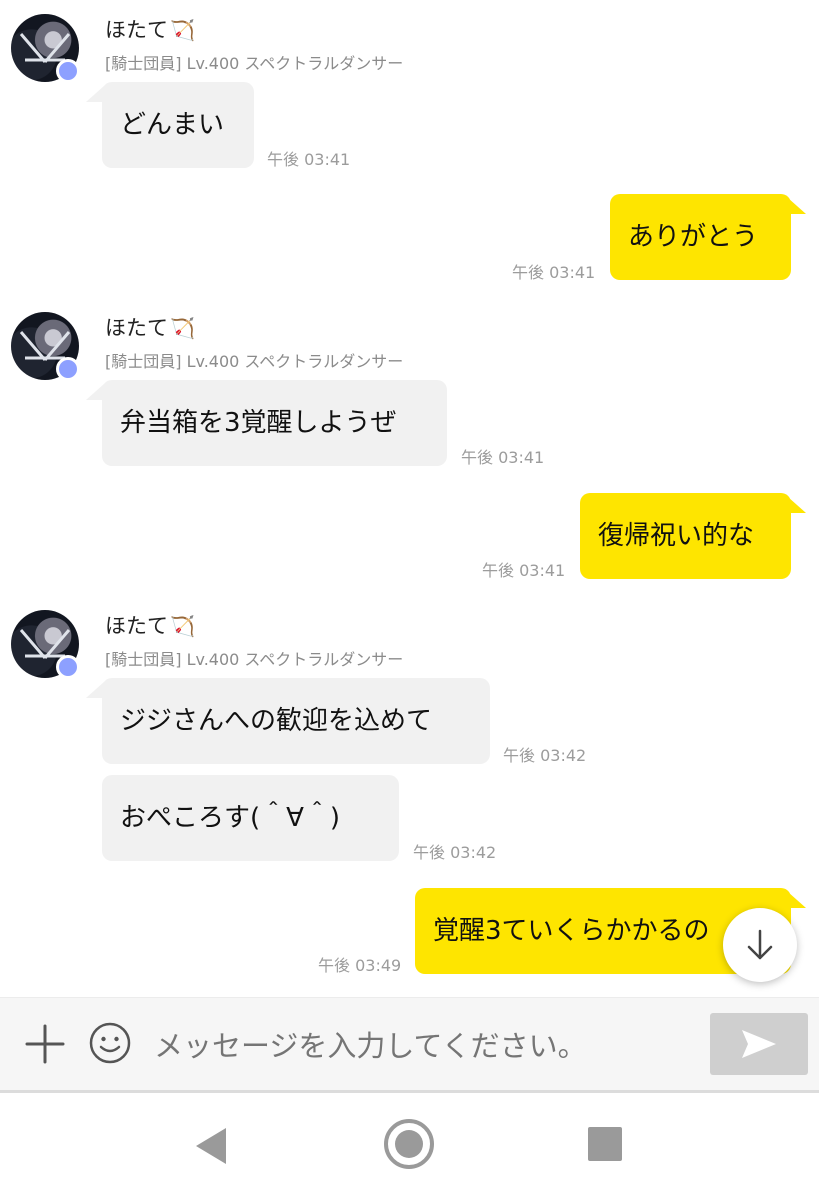 The image size is (819, 1200). I want to click on message-bubble-incoming: ジジさんへの歓迎を込めて, so click(296, 721).